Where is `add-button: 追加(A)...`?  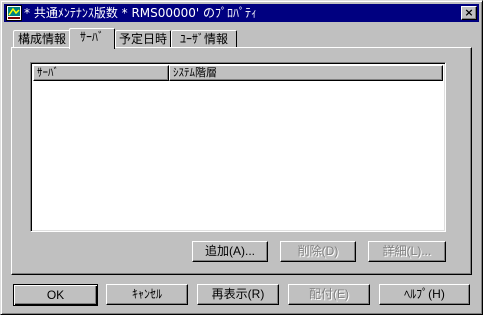
add-button: 追加(A)... is located at coordinates (230, 251).